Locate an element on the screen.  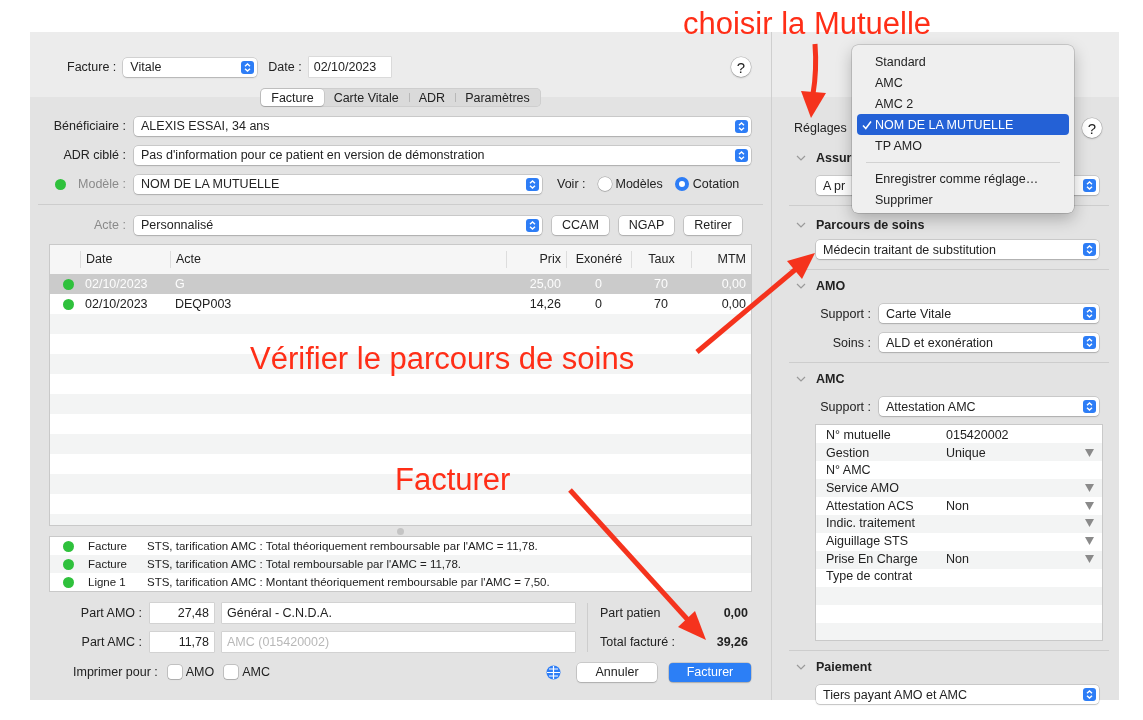
act-button: Retirer is located at coordinates (713, 225).